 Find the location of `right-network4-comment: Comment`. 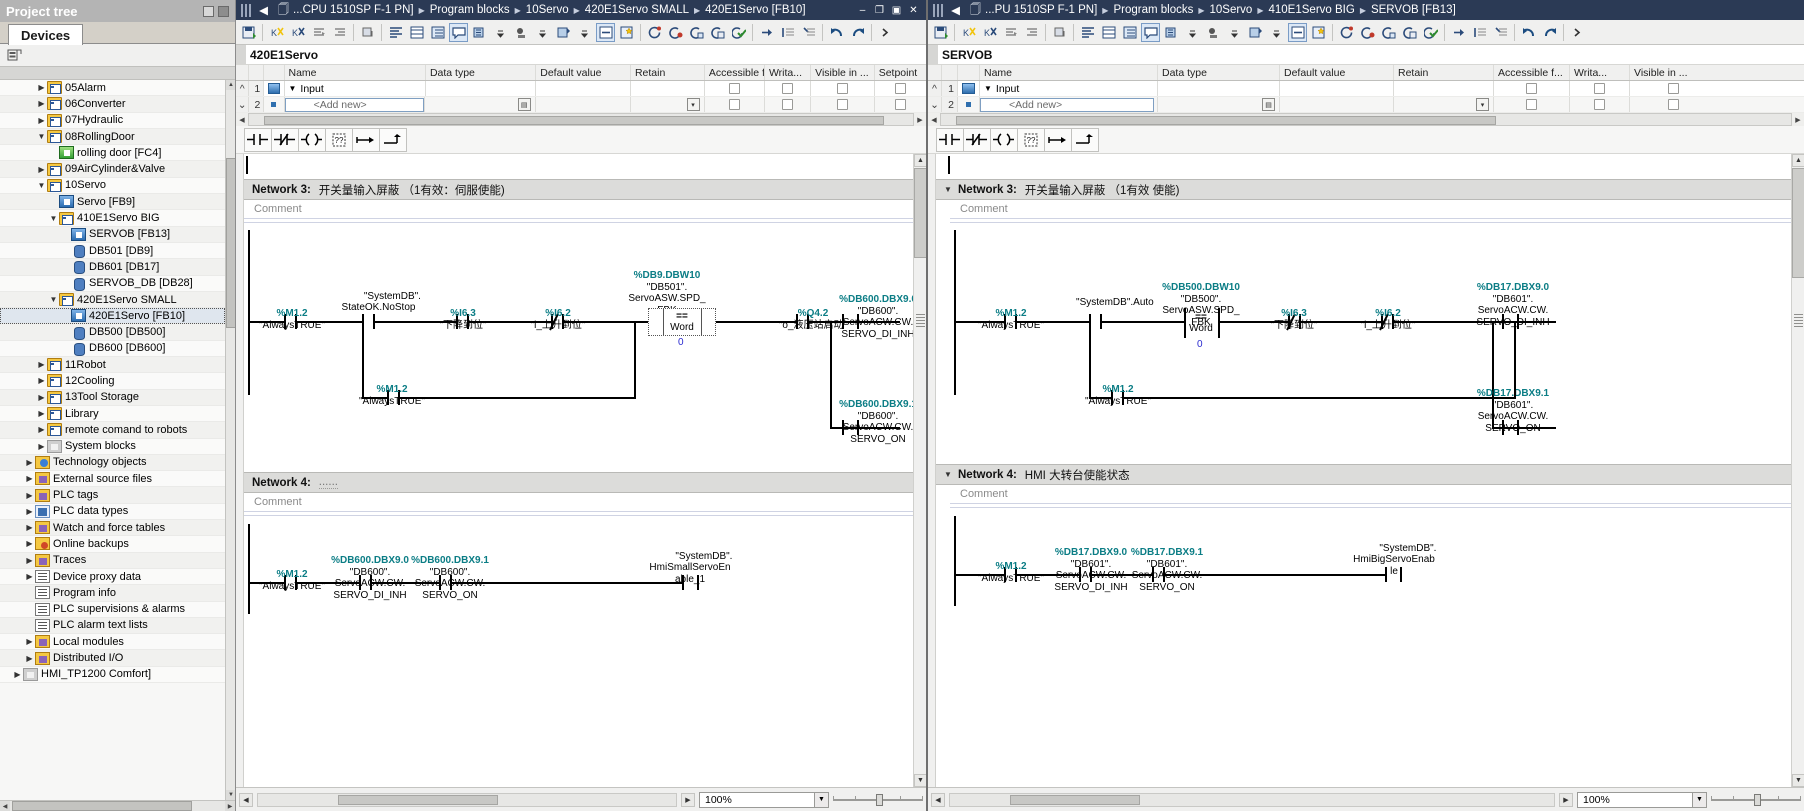

right-network4-comment: Comment is located at coordinates (1370, 494).